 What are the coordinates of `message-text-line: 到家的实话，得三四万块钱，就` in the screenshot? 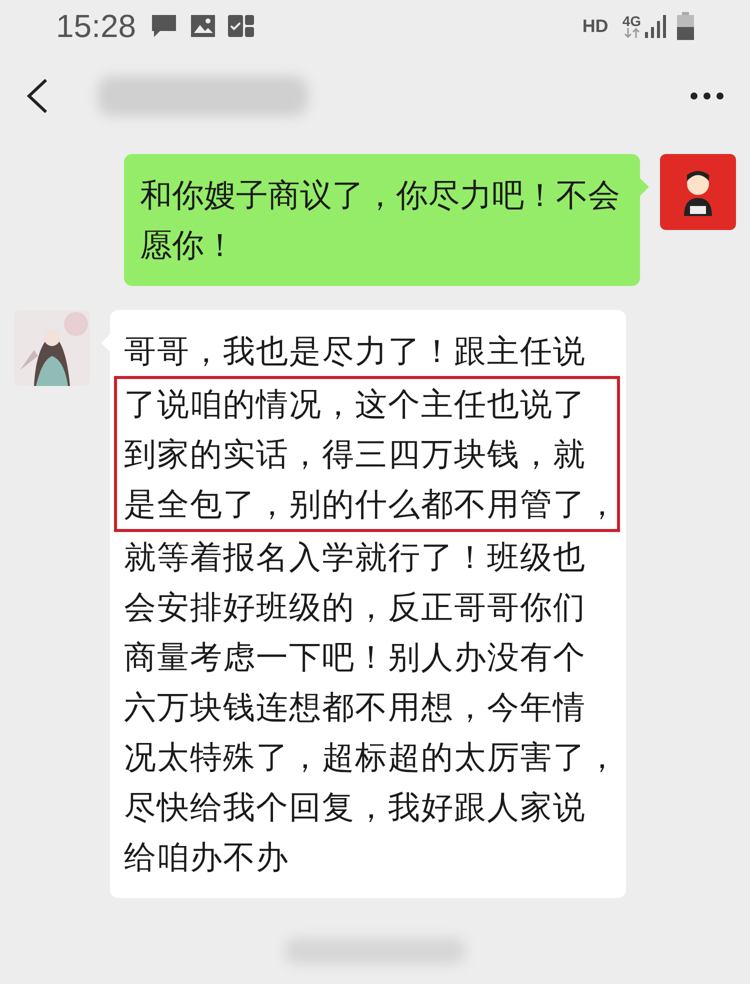 It's located at (355, 454).